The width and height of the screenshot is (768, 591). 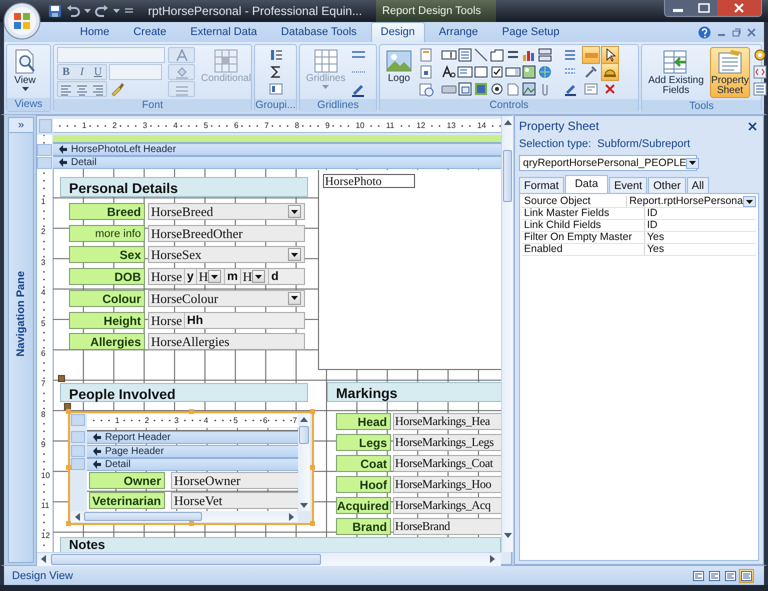 I want to click on hide-details-icon, so click(x=276, y=89).